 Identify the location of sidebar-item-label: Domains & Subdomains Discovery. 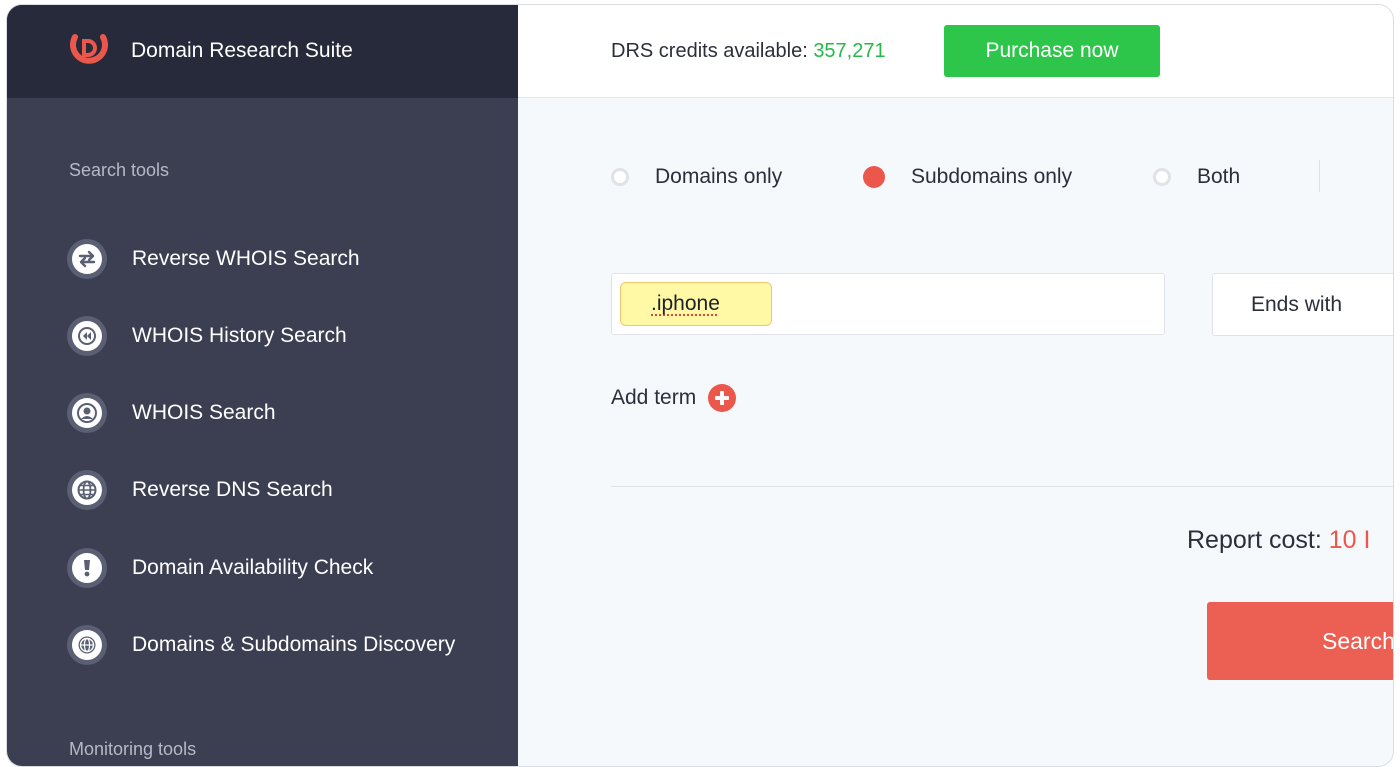
(294, 644).